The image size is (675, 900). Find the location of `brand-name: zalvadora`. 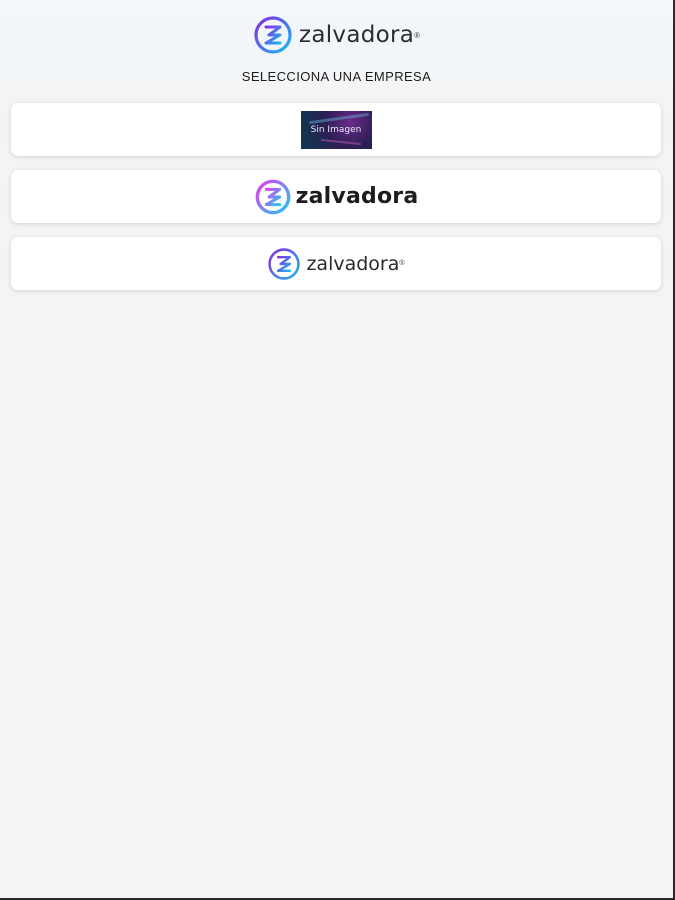

brand-name: zalvadora is located at coordinates (356, 35).